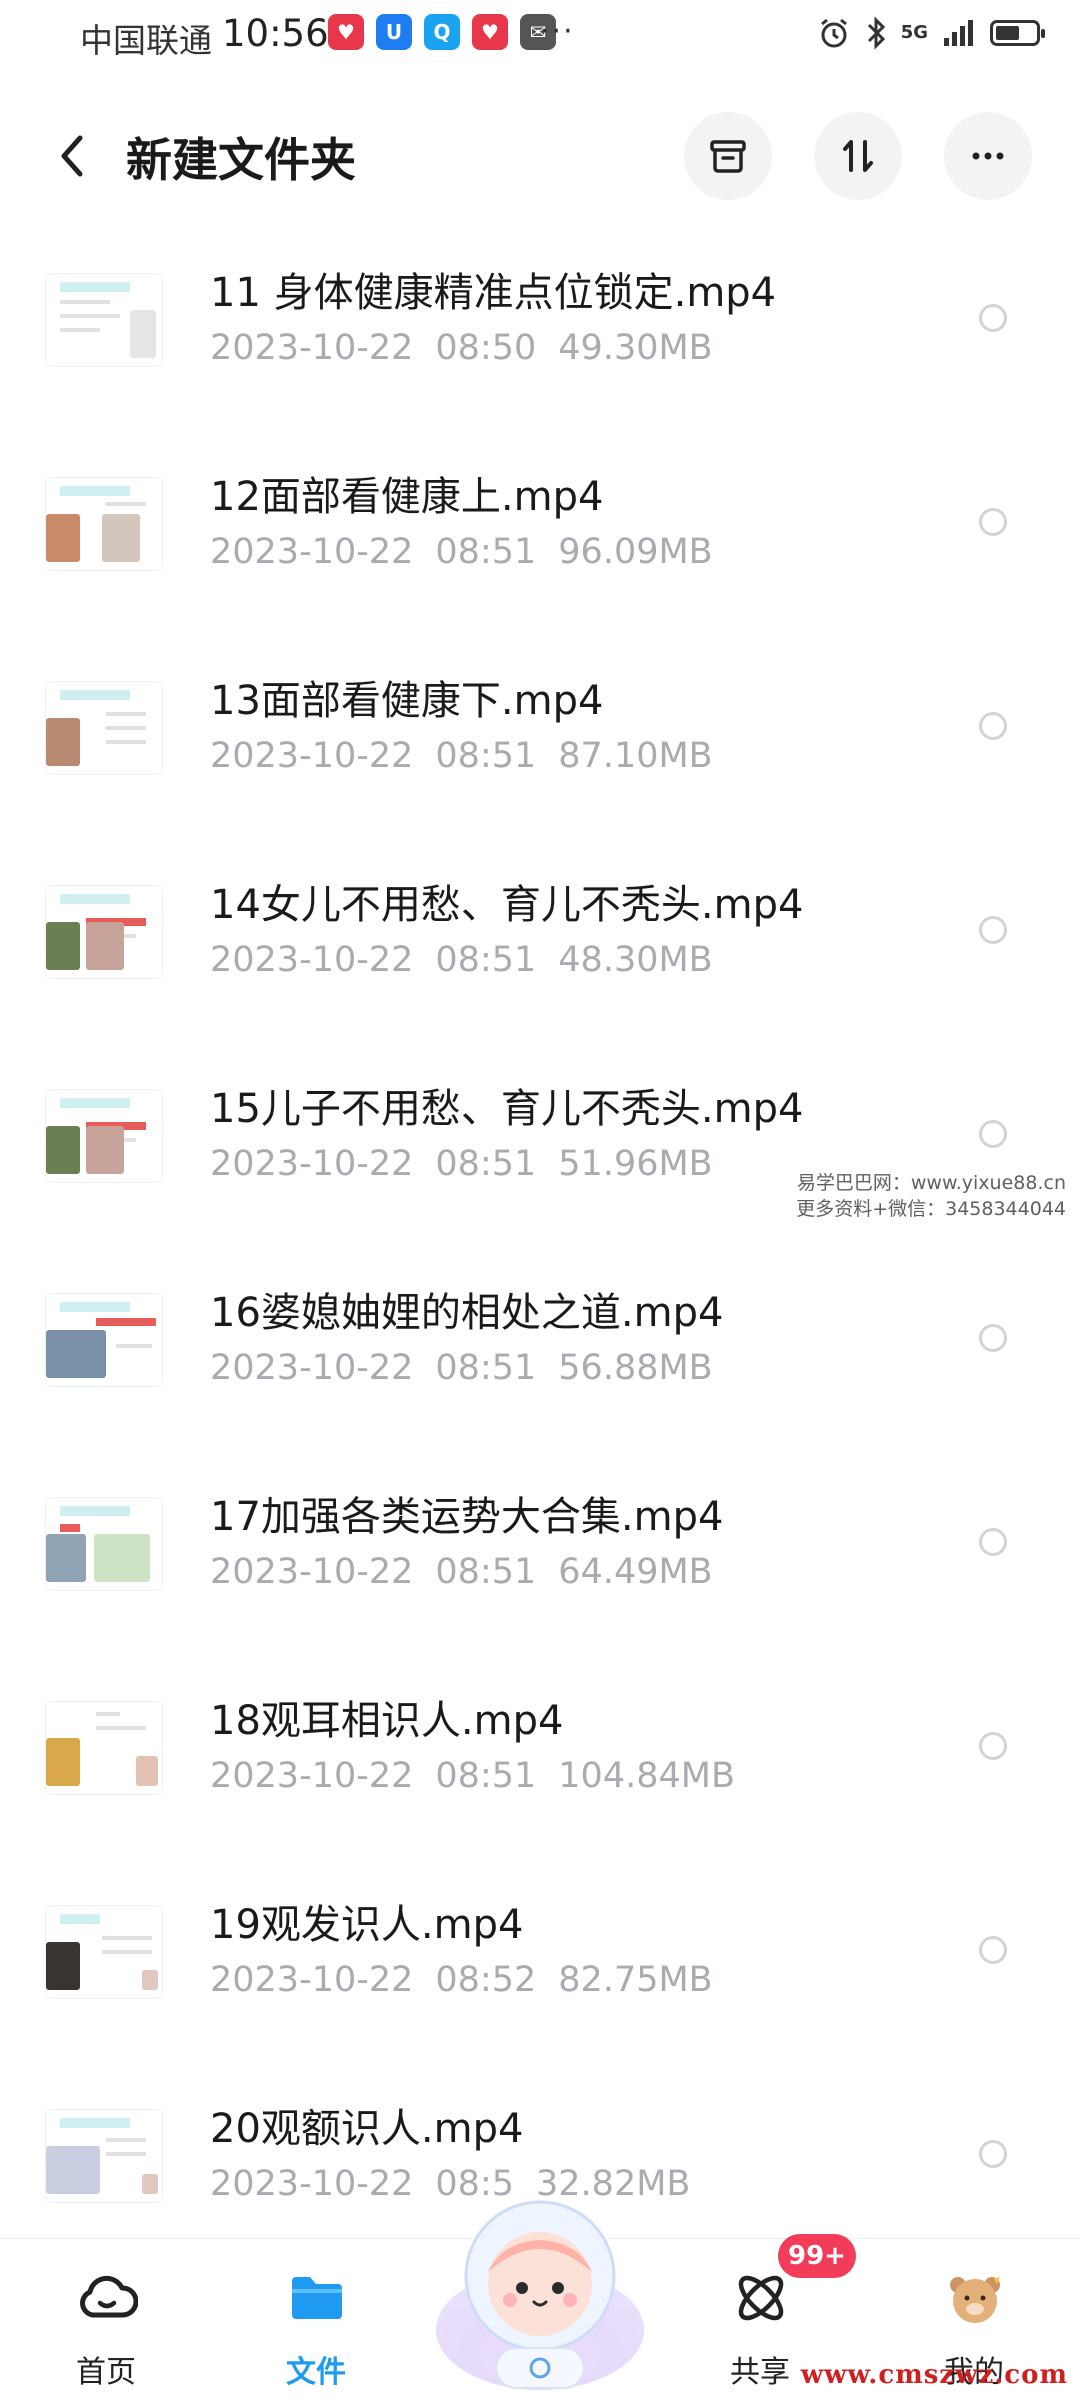  Describe the element at coordinates (467, 1517) in the screenshot. I see `file-name: 17加强各类运势大合集.mp4` at that location.